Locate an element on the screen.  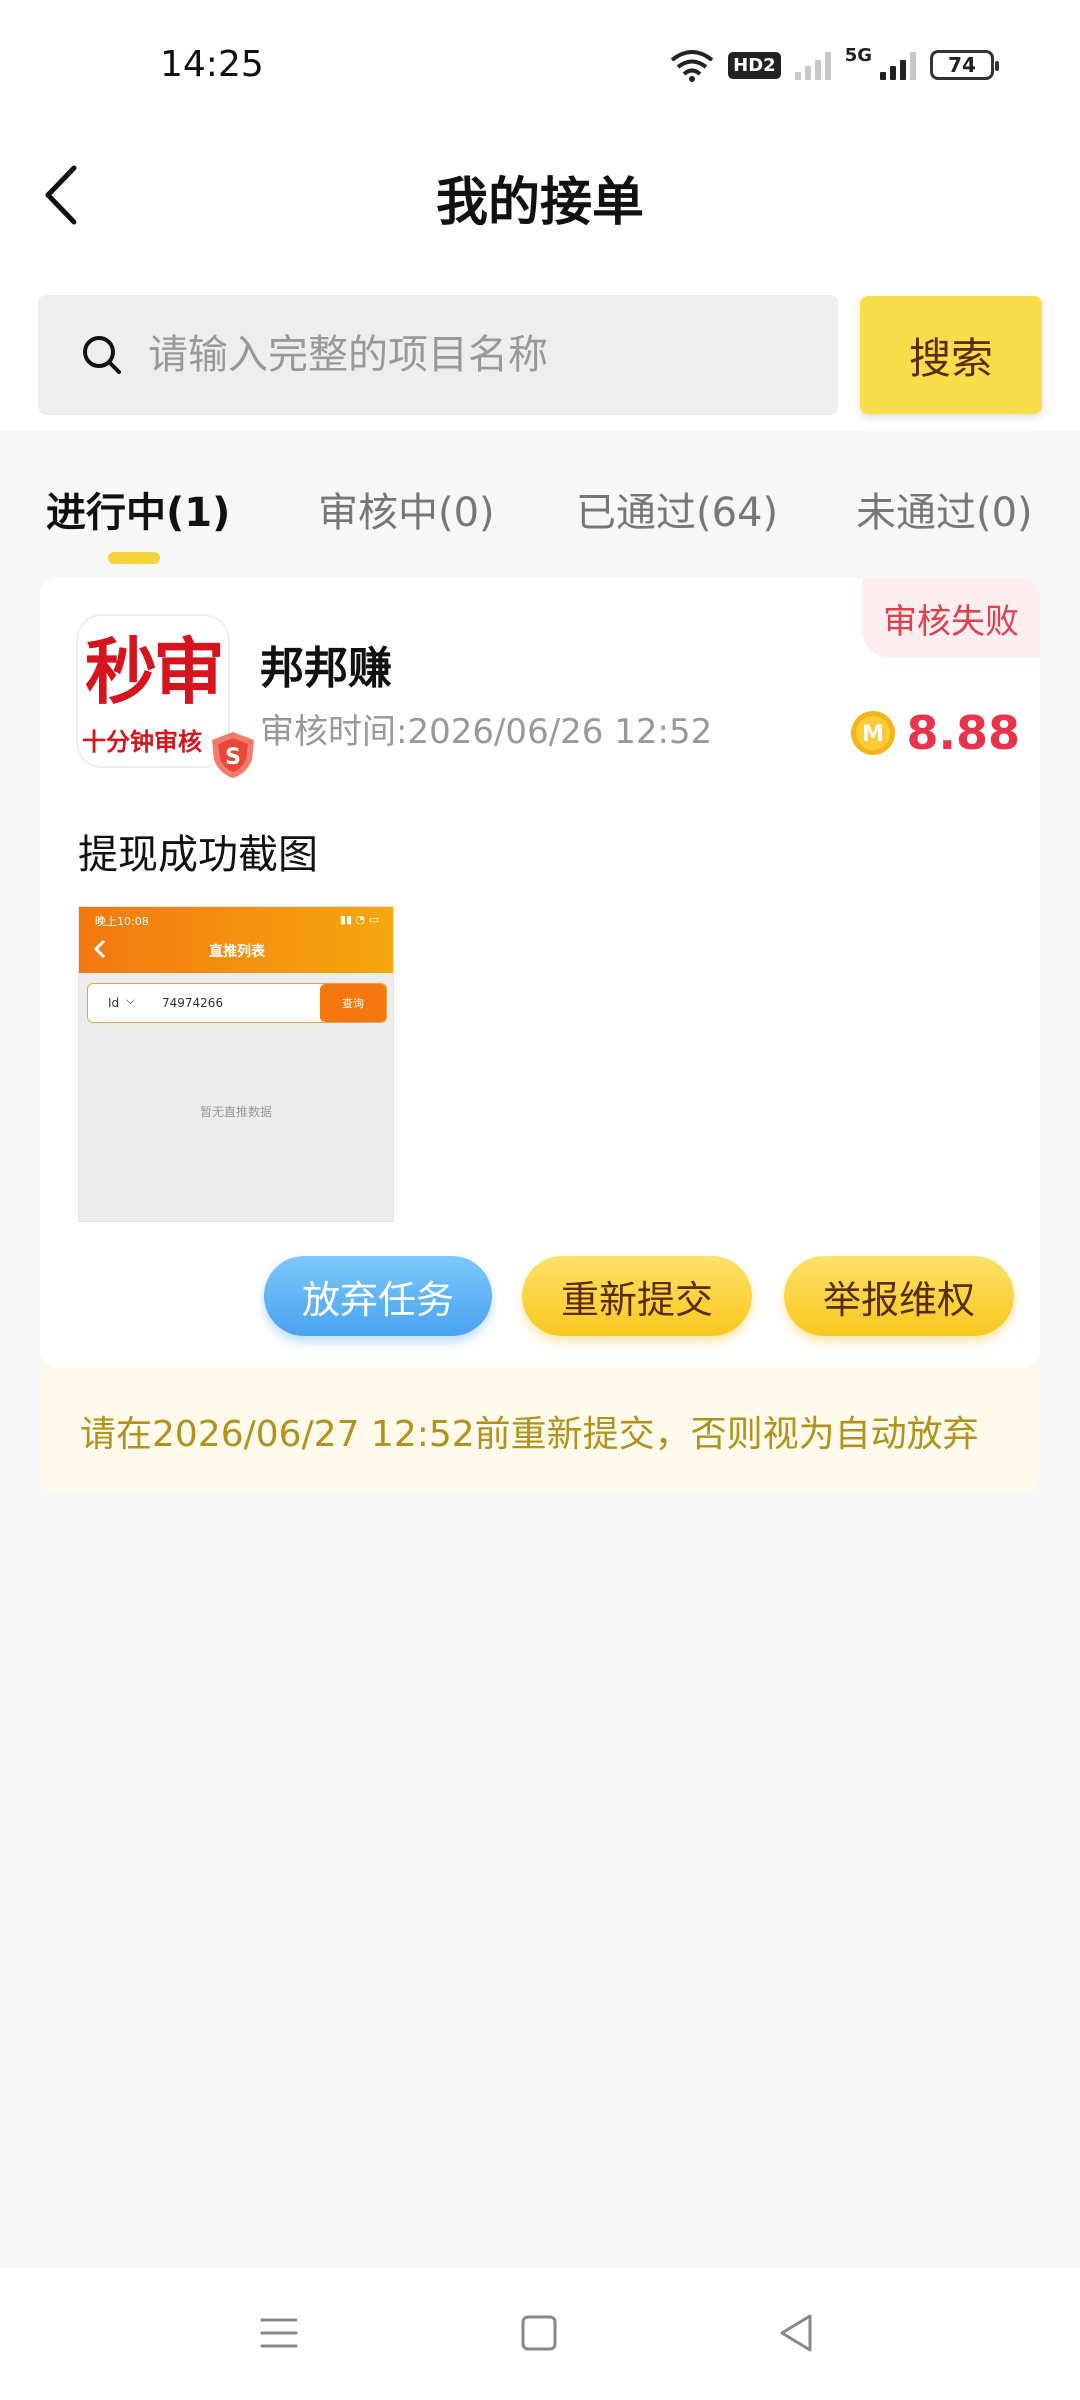
app-icon-text: 秒审 is located at coordinates (154, 671).